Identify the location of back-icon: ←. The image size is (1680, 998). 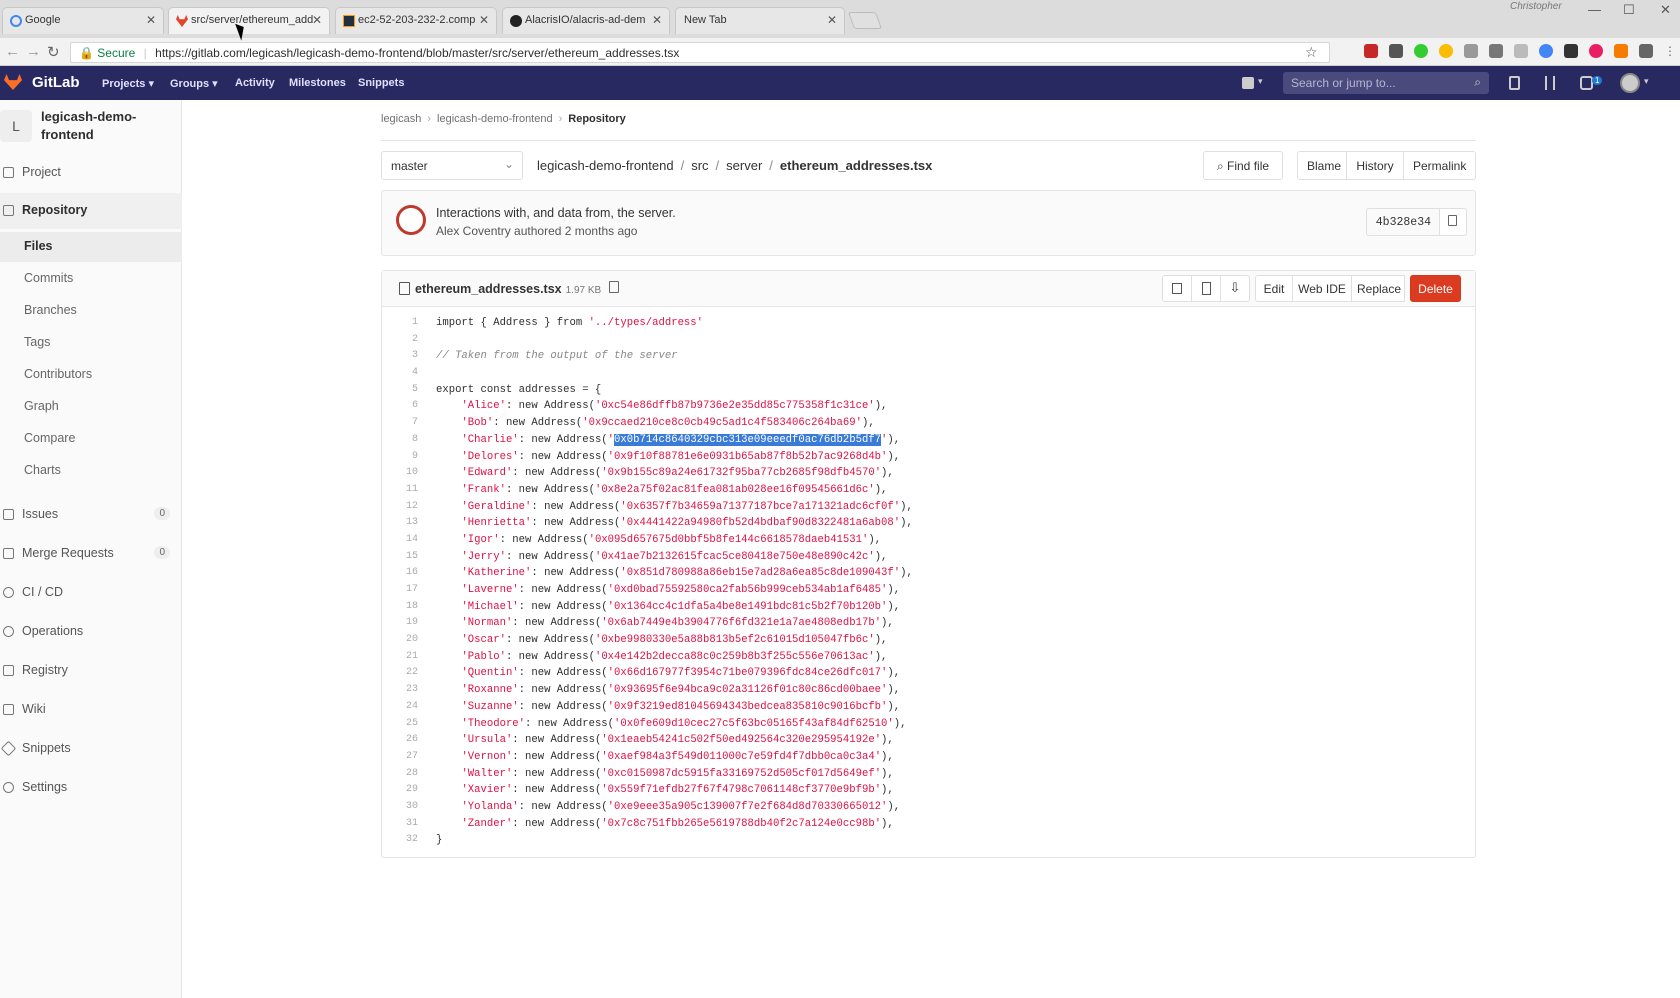
(12, 51).